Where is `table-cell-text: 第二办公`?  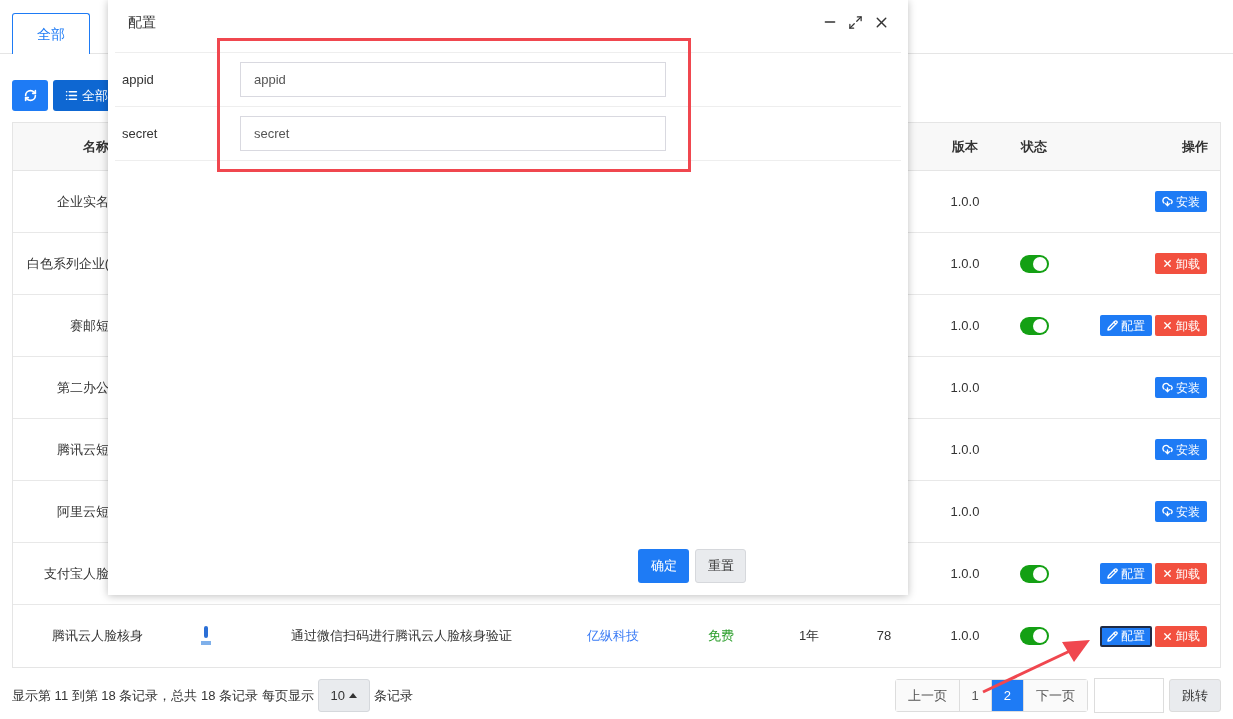
table-cell-text: 第二办公 is located at coordinates (83, 387).